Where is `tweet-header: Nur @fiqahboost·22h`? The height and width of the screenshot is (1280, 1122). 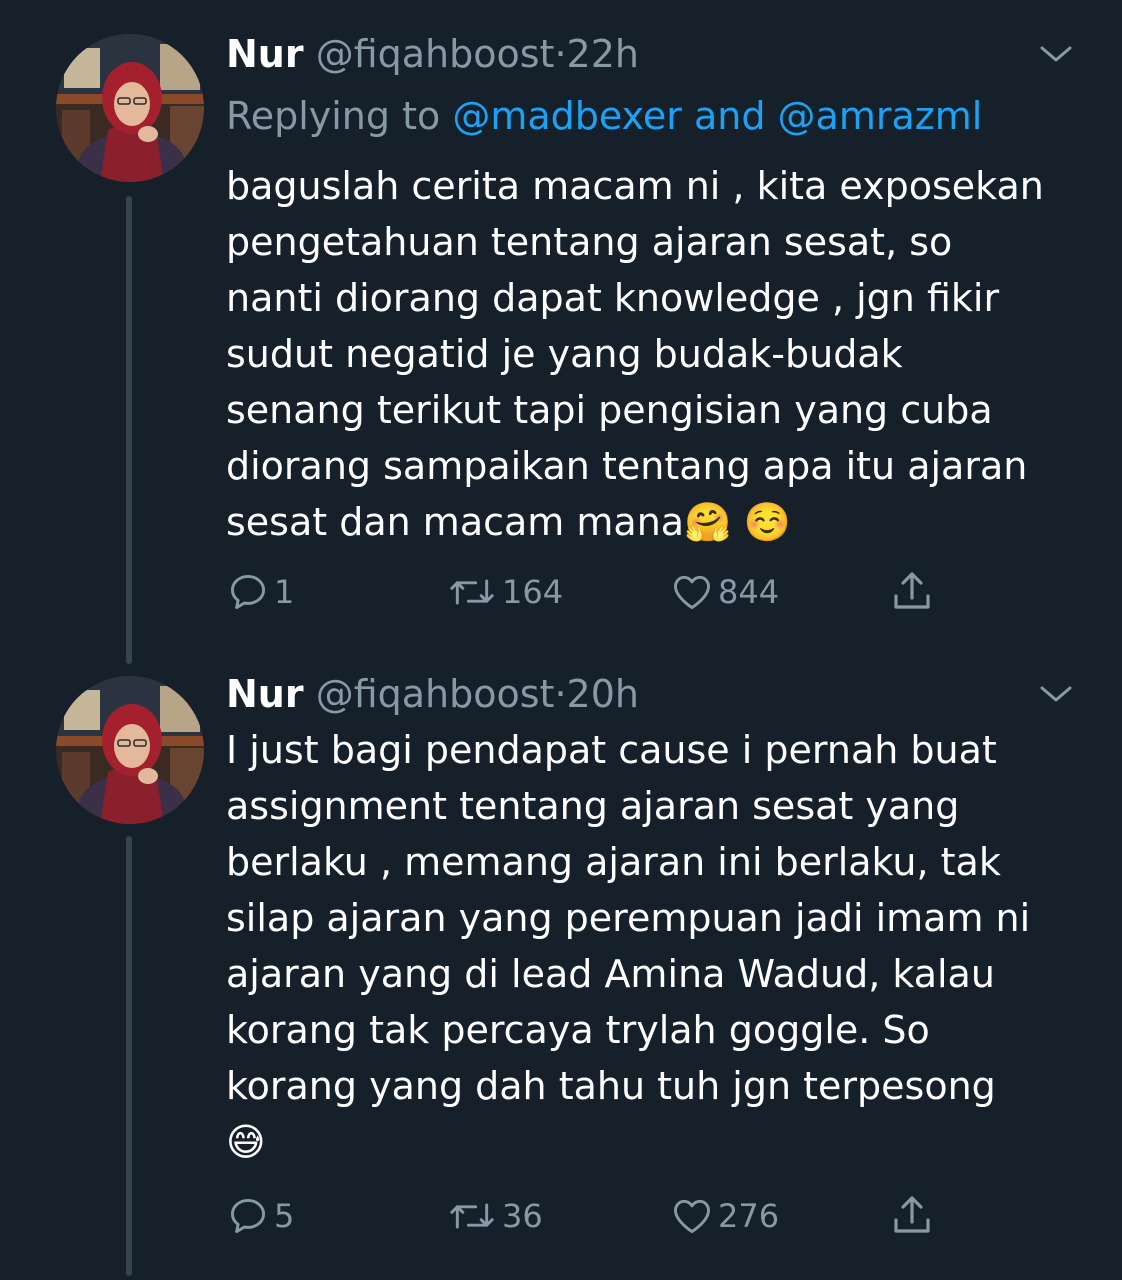 tweet-header: Nur @fiqahboost·22h is located at coordinates (432, 54).